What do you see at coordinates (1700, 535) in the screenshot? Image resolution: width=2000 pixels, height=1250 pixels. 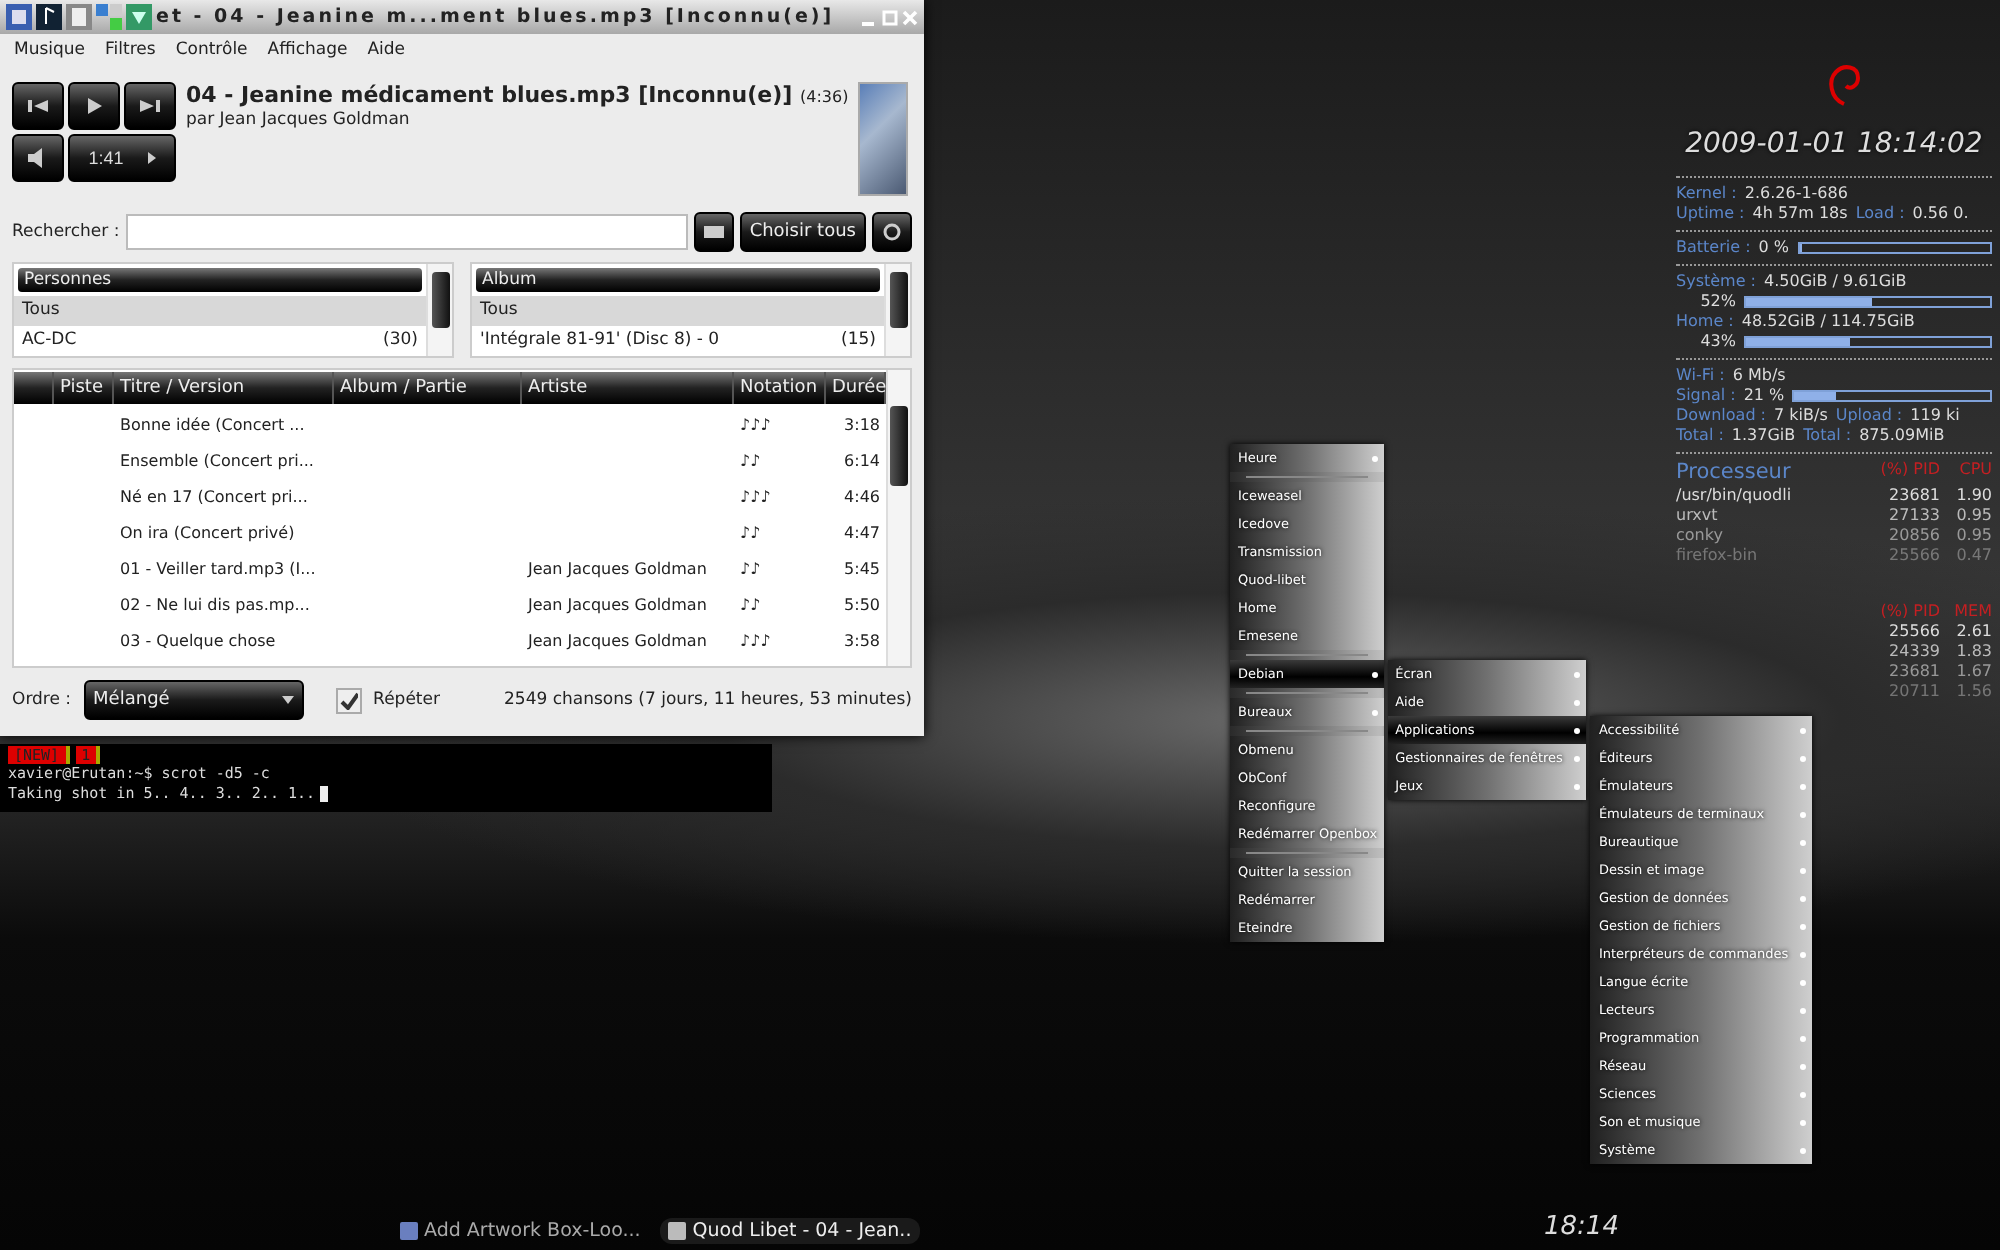 I see `process-name: conky` at bounding box center [1700, 535].